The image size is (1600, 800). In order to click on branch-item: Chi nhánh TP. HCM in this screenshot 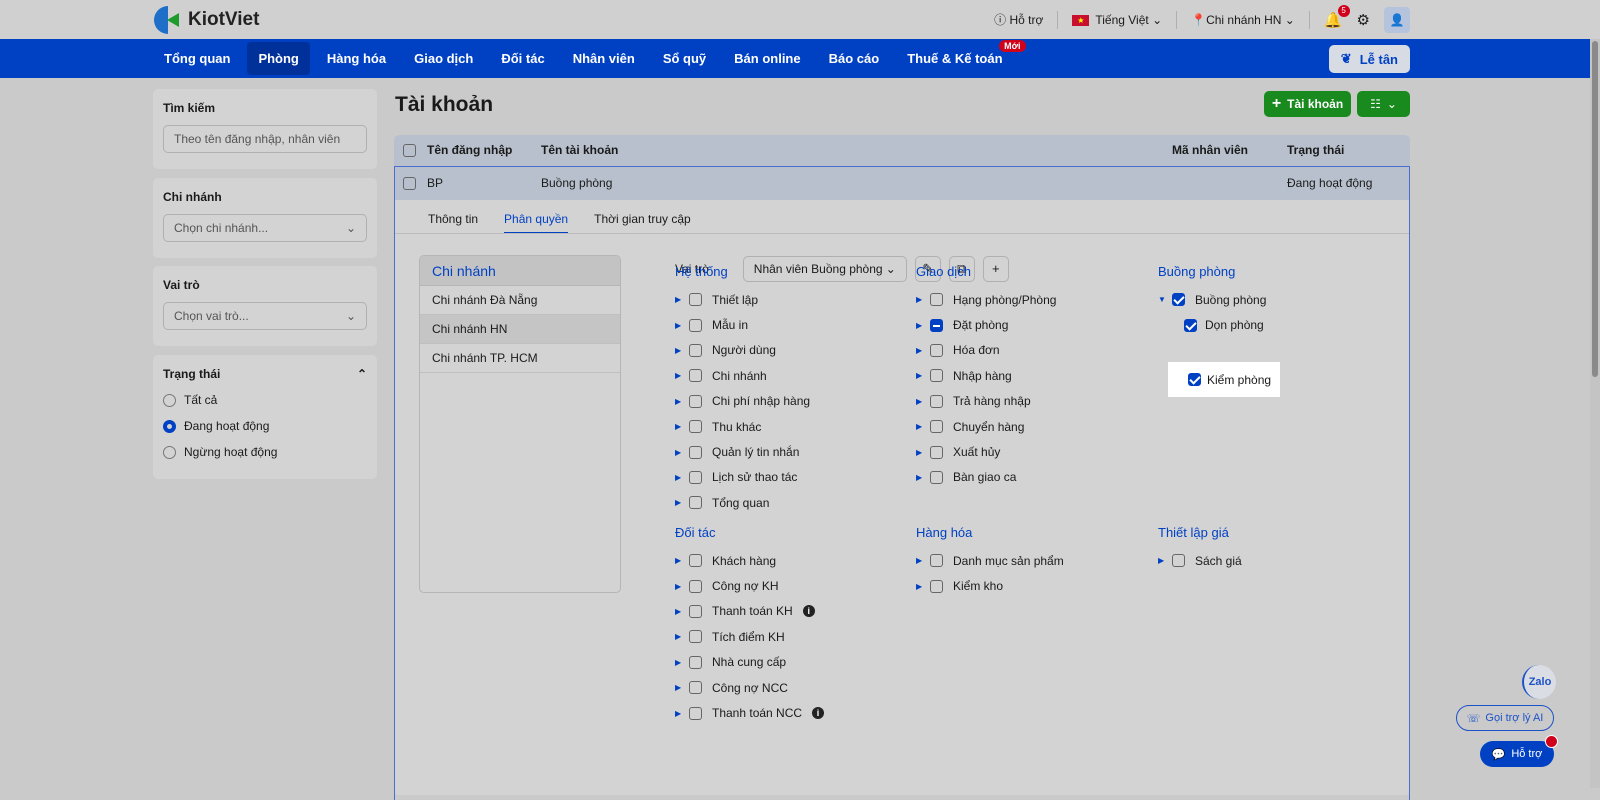, I will do `click(520, 358)`.